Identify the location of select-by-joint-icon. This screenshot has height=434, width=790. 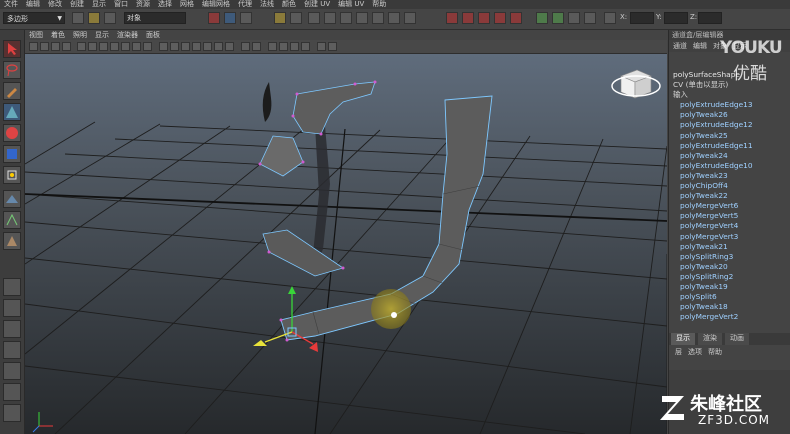
(296, 18).